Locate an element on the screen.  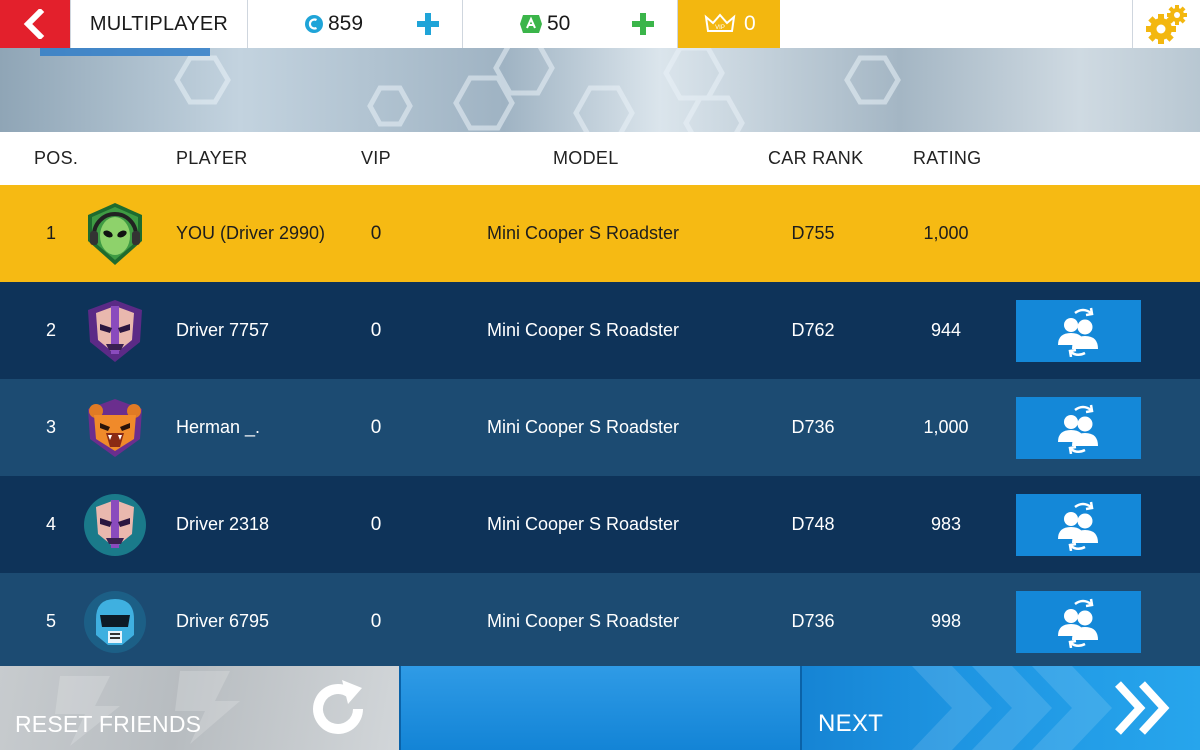
vip-crown-icon: VIP is located at coordinates (720, 22).